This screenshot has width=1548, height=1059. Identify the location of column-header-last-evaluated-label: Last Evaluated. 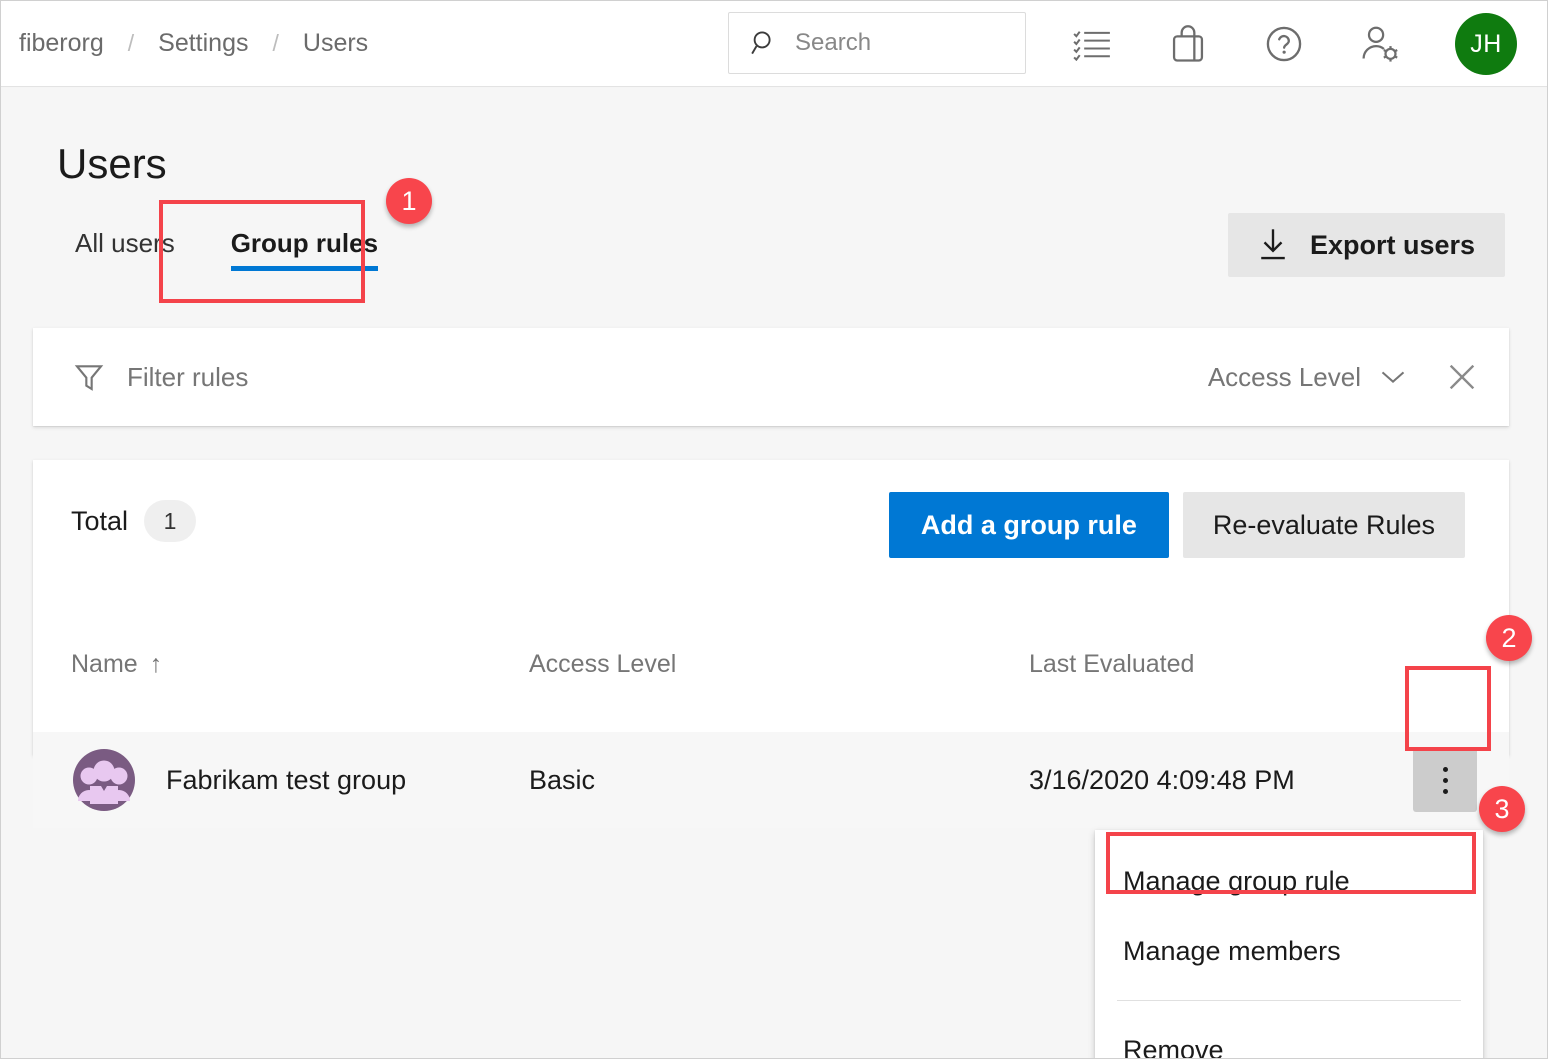
(1112, 664).